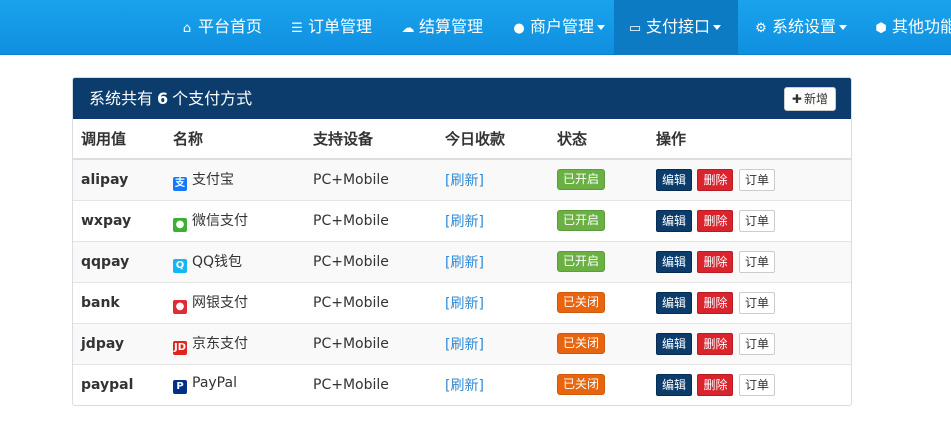 The image size is (951, 439). What do you see at coordinates (119, 343) in the screenshot?
I see `row-code: jdpay` at bounding box center [119, 343].